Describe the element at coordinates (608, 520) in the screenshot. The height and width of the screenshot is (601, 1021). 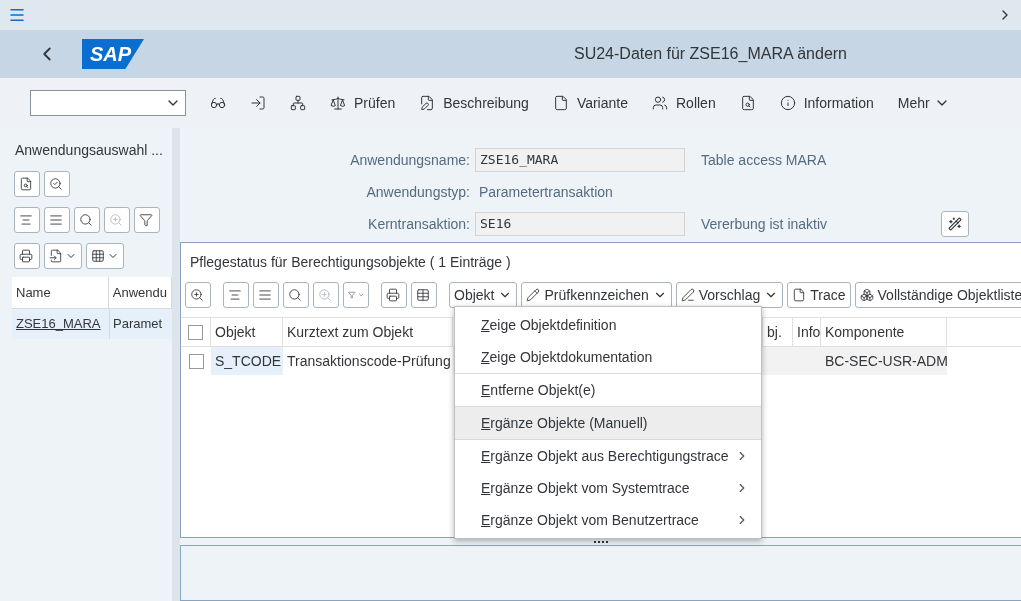
I see `menu-item: Ergänze Objekt vom Benutzertrace` at that location.